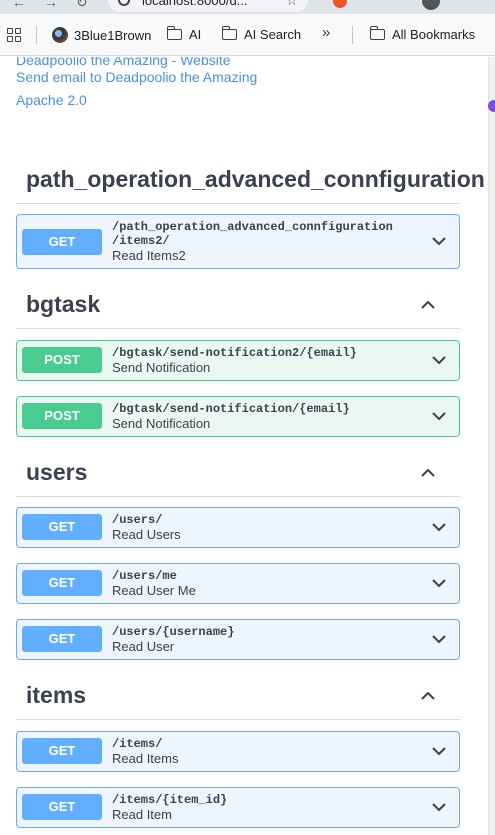 This screenshot has height=835, width=495. What do you see at coordinates (231, 409) in the screenshot?
I see `operation-path: /bgtask/send-notification/{email}` at bounding box center [231, 409].